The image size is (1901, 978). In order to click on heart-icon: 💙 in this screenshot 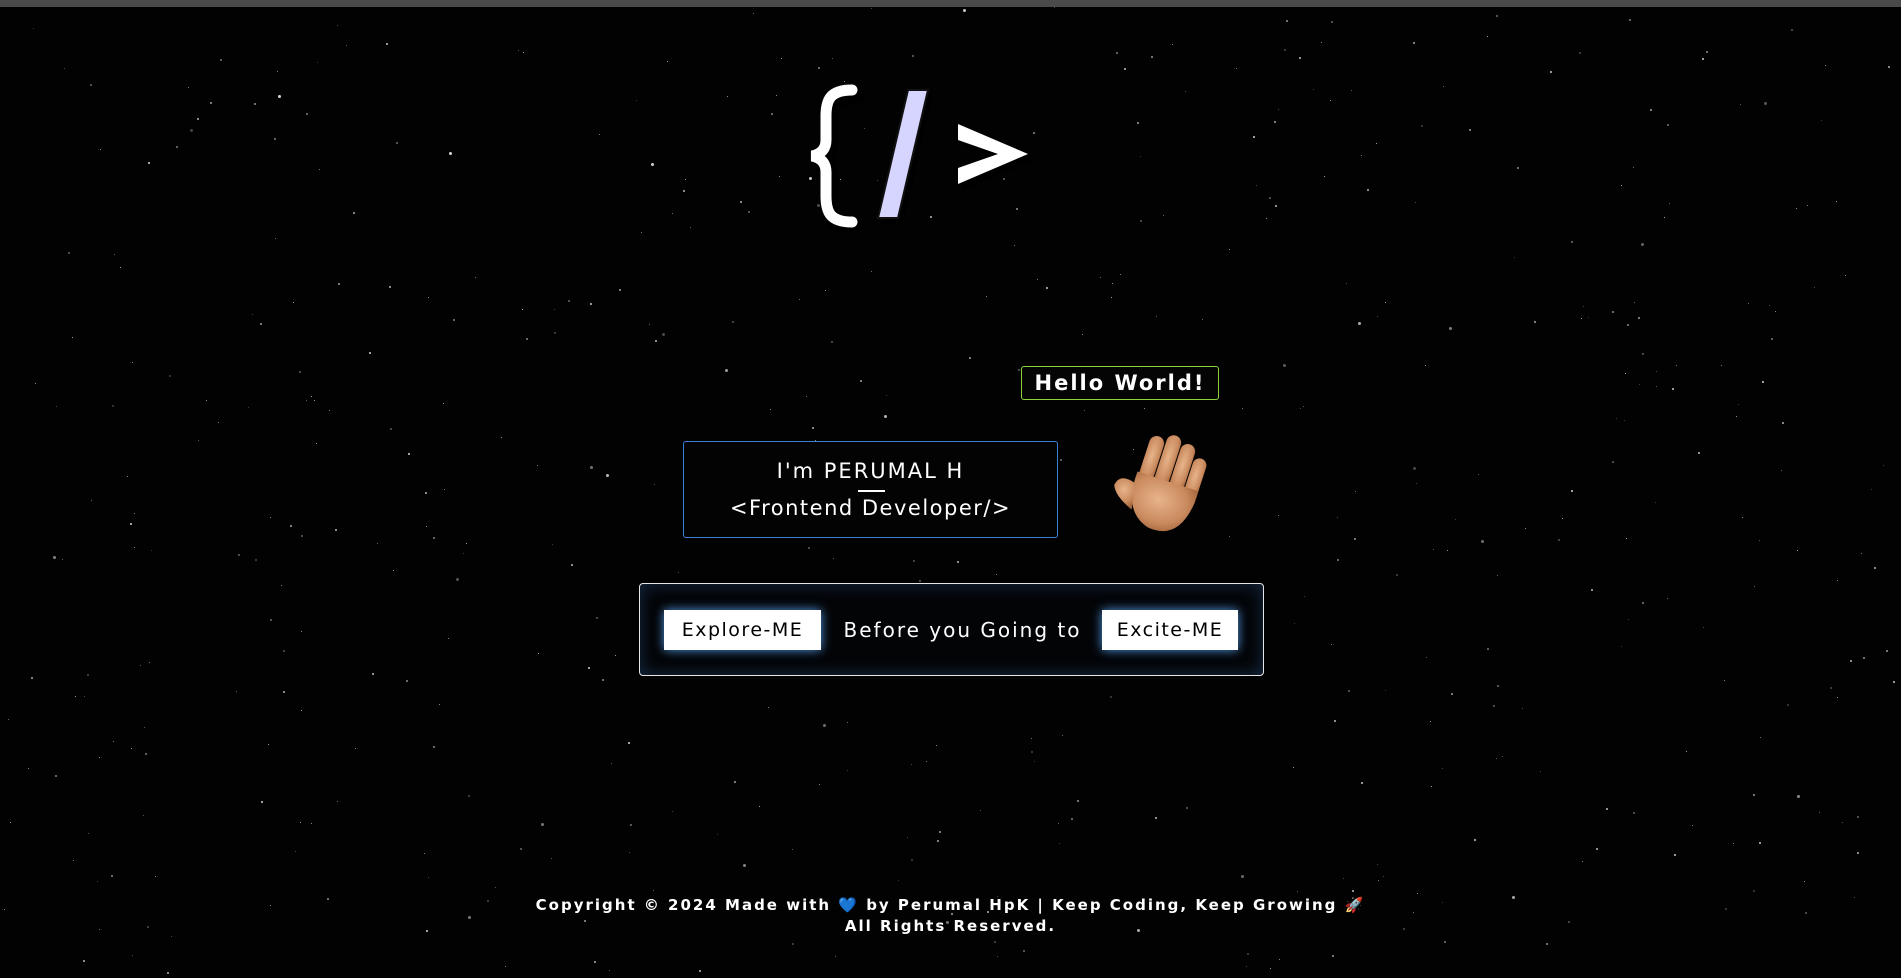, I will do `click(848, 905)`.